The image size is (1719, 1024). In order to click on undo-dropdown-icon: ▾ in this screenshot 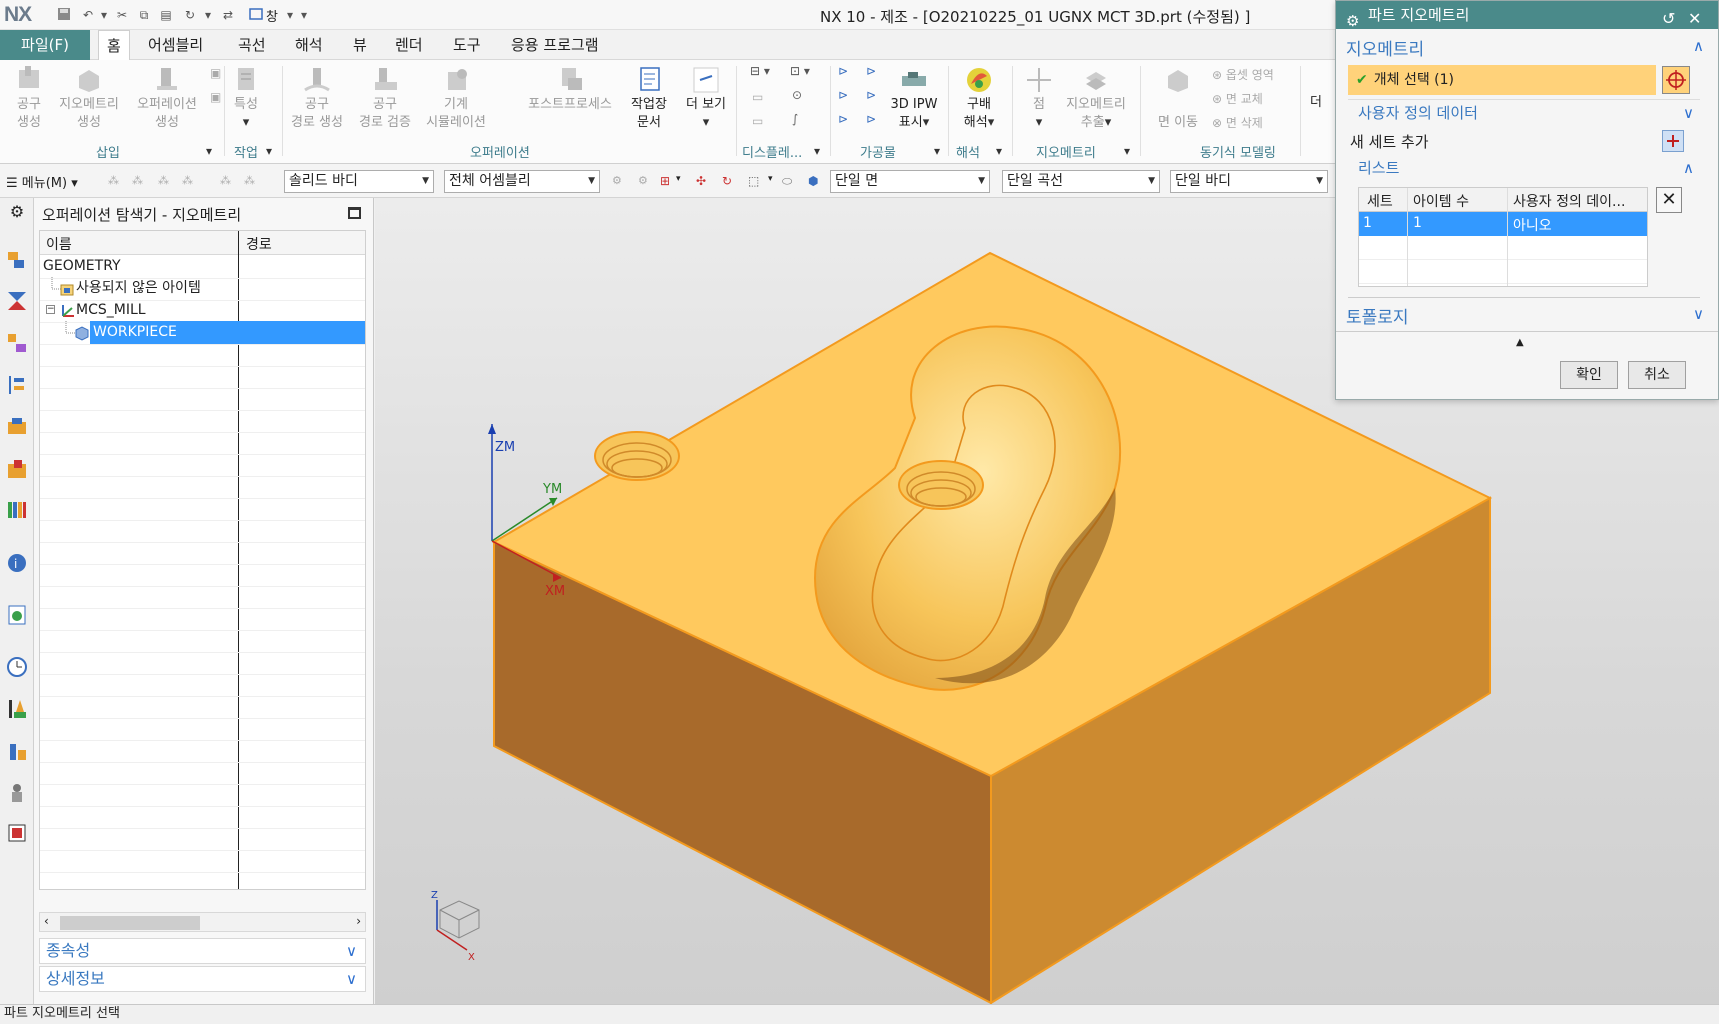, I will do `click(104, 15)`.